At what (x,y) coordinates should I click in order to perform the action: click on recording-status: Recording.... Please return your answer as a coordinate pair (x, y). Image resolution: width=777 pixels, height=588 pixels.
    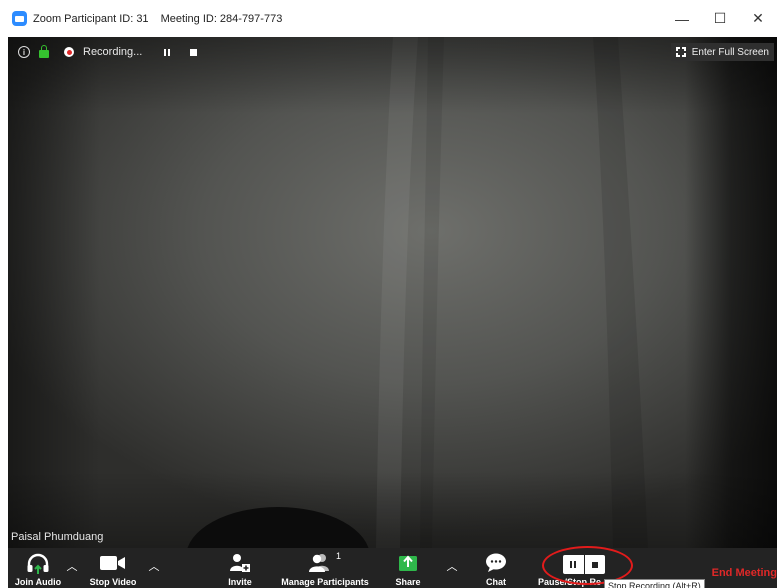
    Looking at the image, I should click on (113, 52).